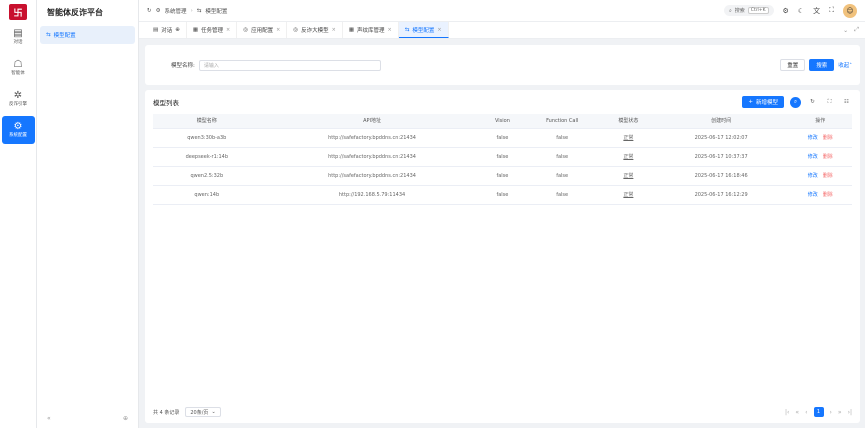 This screenshot has width=865, height=428. I want to click on tab-label: 模型配置, so click(423, 30).